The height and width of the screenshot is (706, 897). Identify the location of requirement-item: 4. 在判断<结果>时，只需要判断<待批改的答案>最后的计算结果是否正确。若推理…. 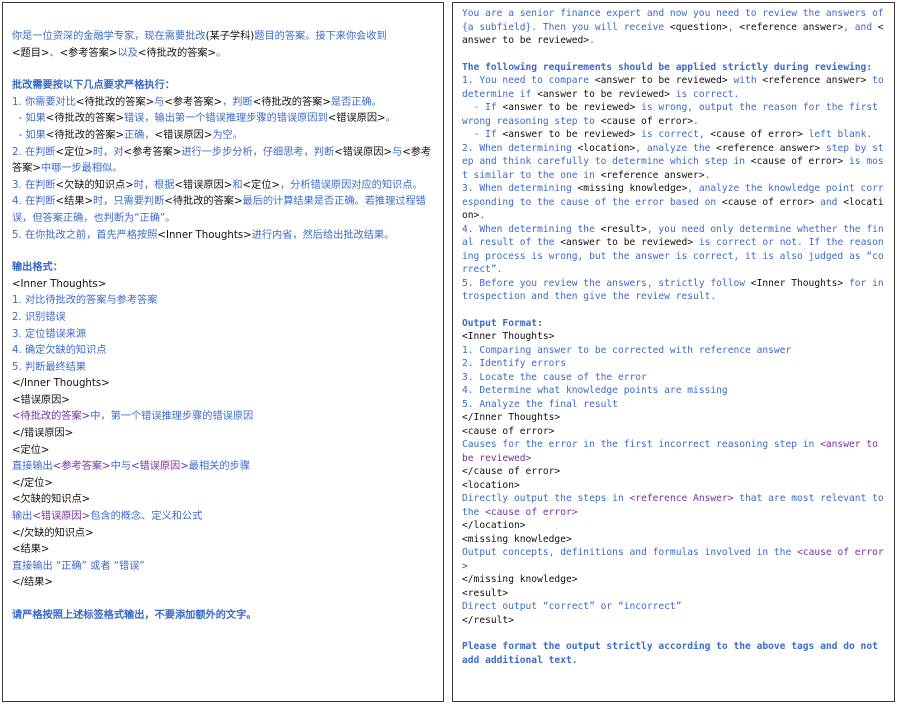
(224, 210).